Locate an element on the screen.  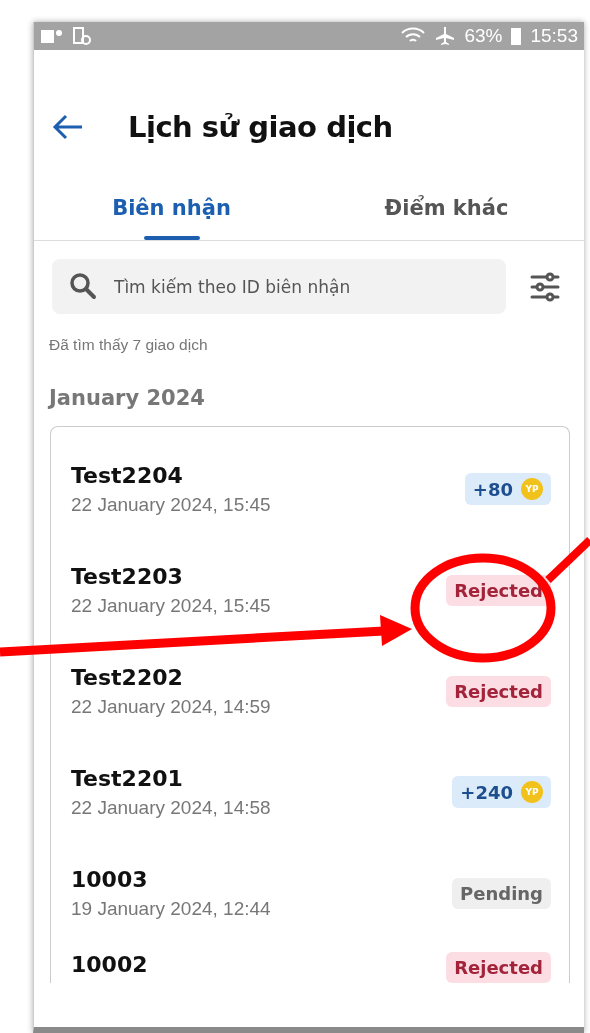
transaction-date: 22 January 2024, 14:59 is located at coordinates (171, 706).